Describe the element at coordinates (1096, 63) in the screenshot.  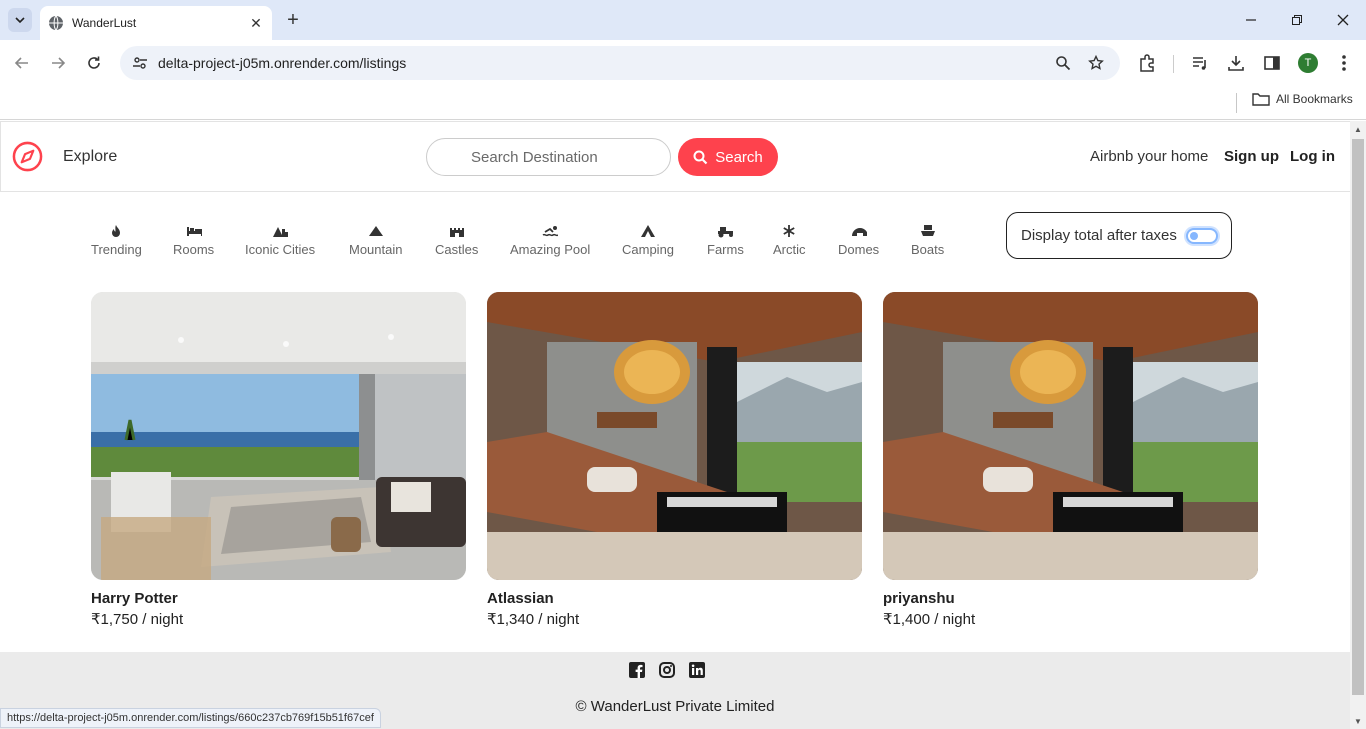
I see `bookmark-star-icon` at that location.